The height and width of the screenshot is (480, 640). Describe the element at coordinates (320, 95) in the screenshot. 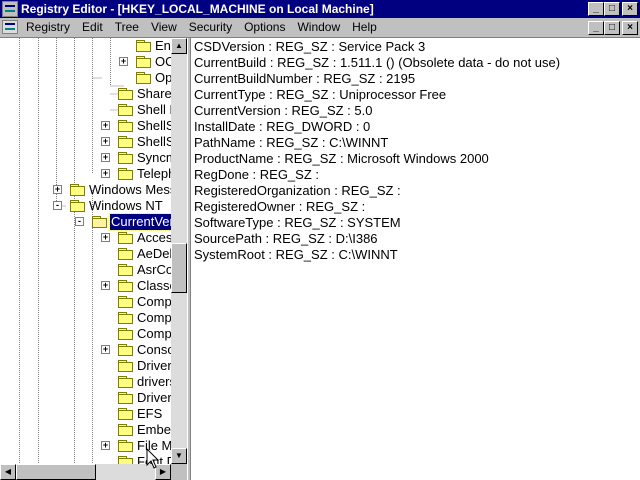

I see `registry-value-row: CurrentType : REG_SZ : Uniprocessor Free` at that location.